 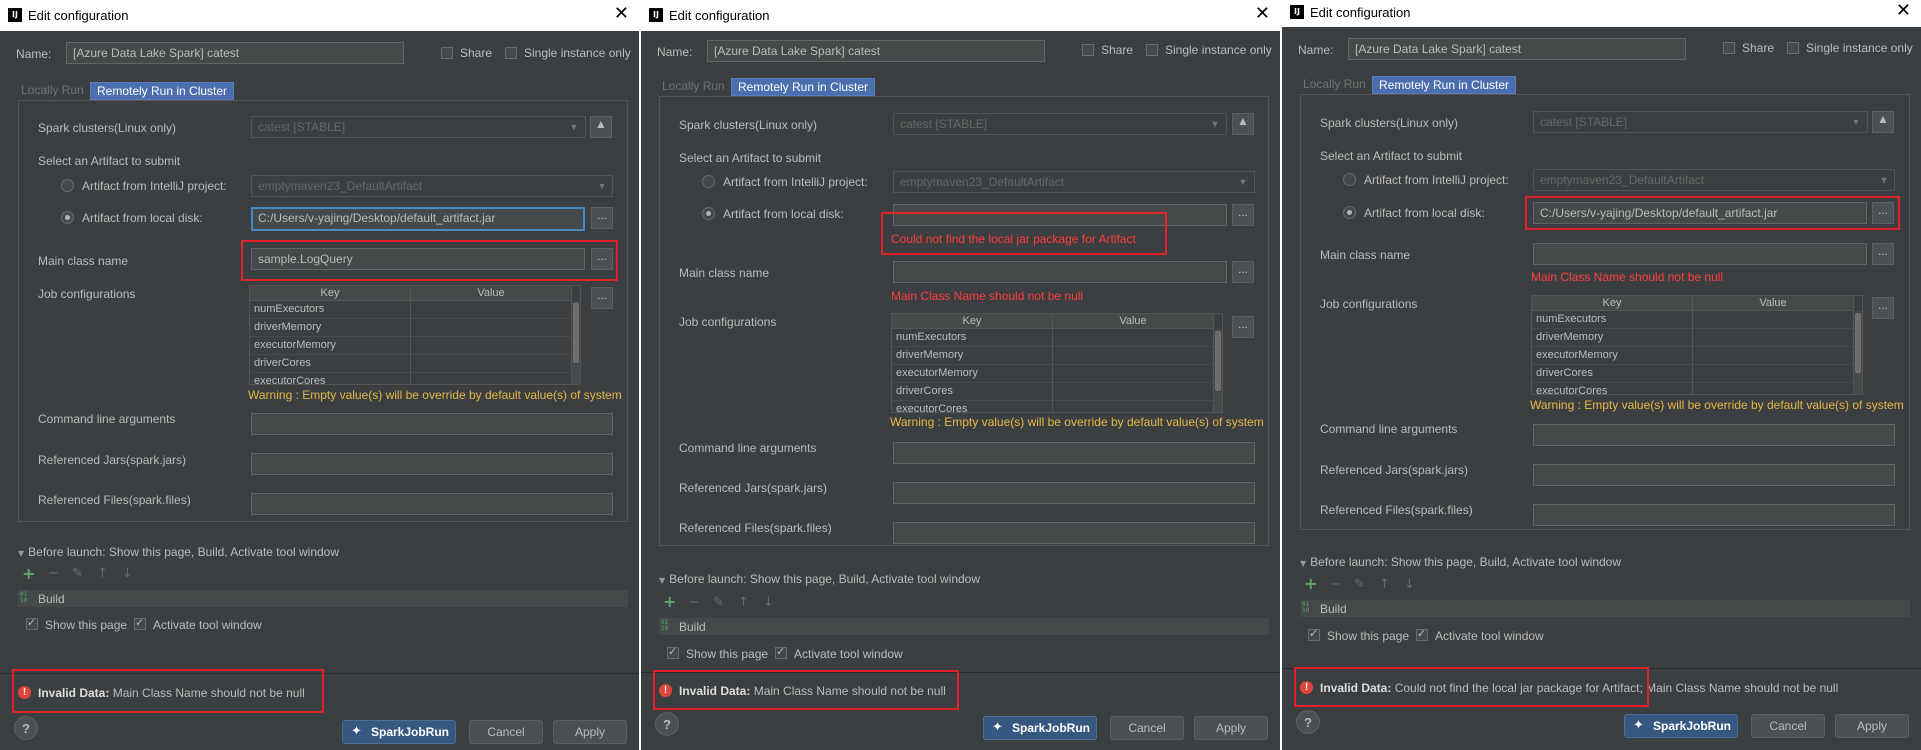 I want to click on scrollbar-thumb, so click(x=1858, y=343).